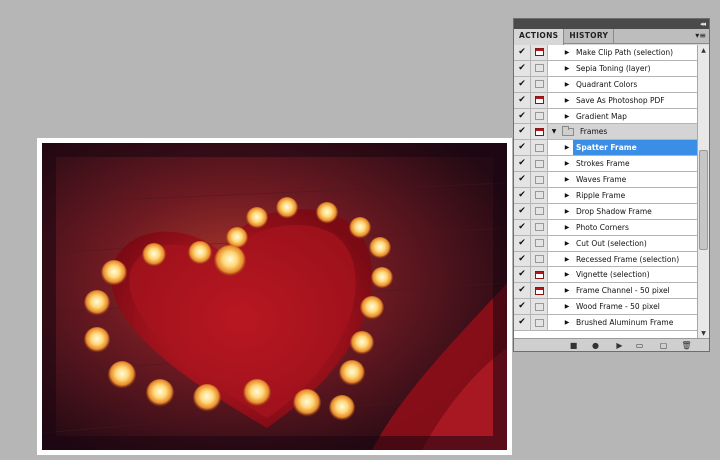  Describe the element at coordinates (703, 200) in the screenshot. I see `scroll-thumb` at that location.